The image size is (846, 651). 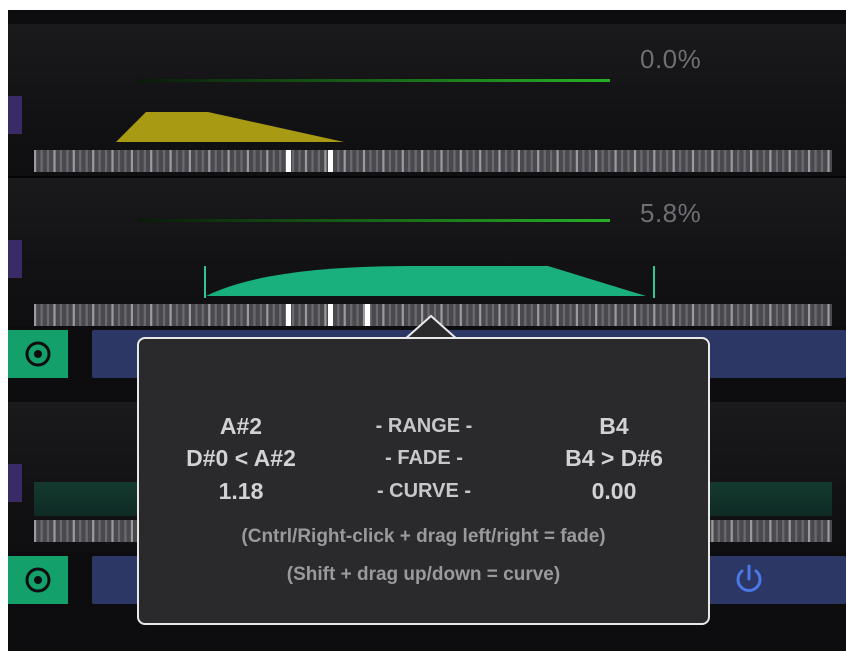 I want to click on tooltip-right-fade: B4 > D#6, so click(x=614, y=458).